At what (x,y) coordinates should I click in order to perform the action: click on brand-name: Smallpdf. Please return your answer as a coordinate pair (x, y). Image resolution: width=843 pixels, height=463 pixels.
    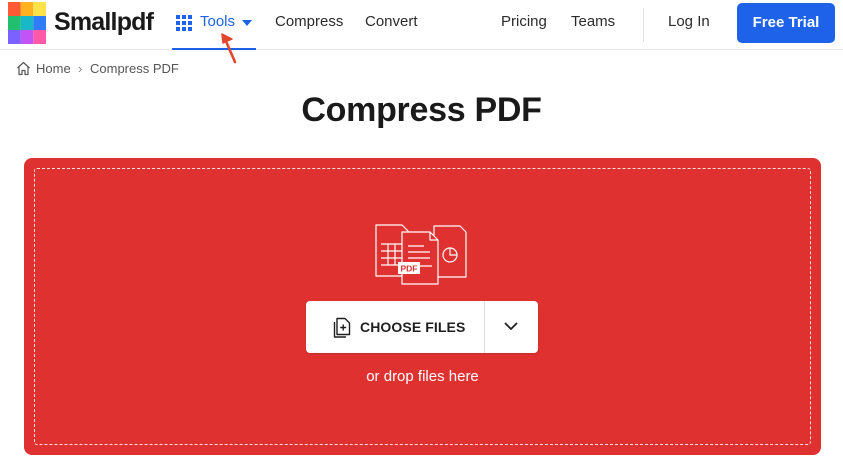
    Looking at the image, I should click on (104, 22).